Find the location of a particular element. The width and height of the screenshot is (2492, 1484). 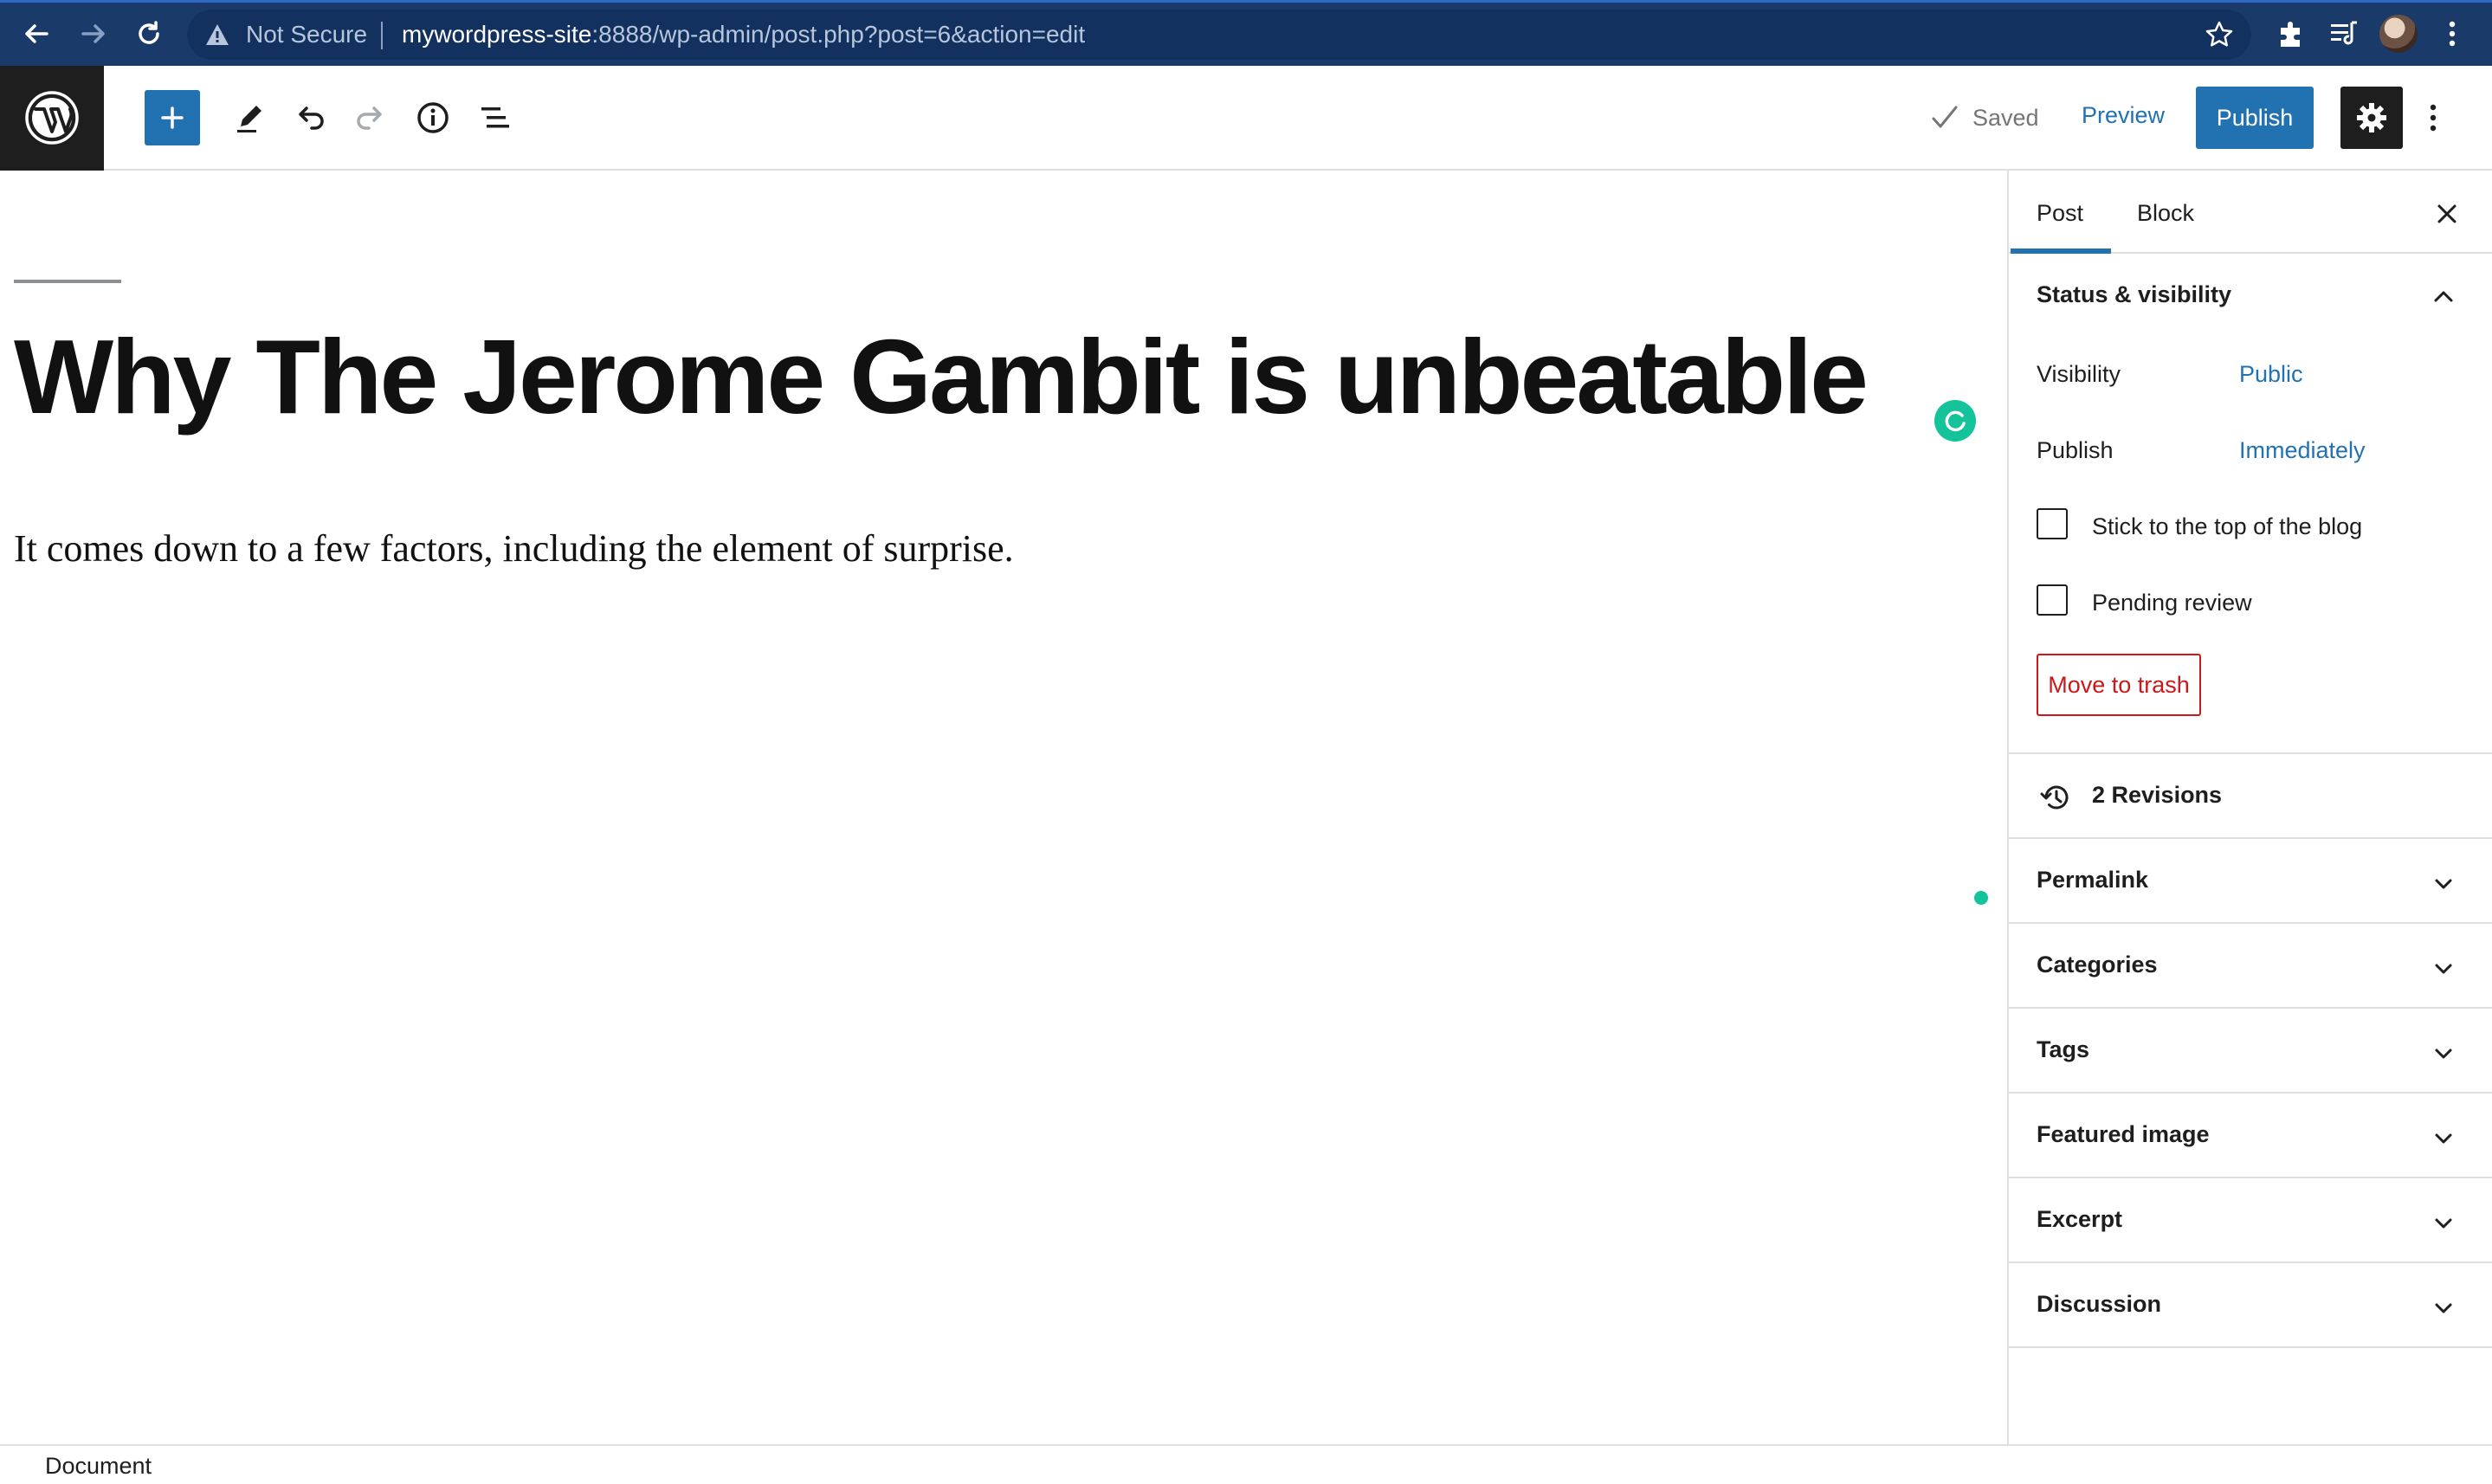

redo-icon is located at coordinates (370, 118).